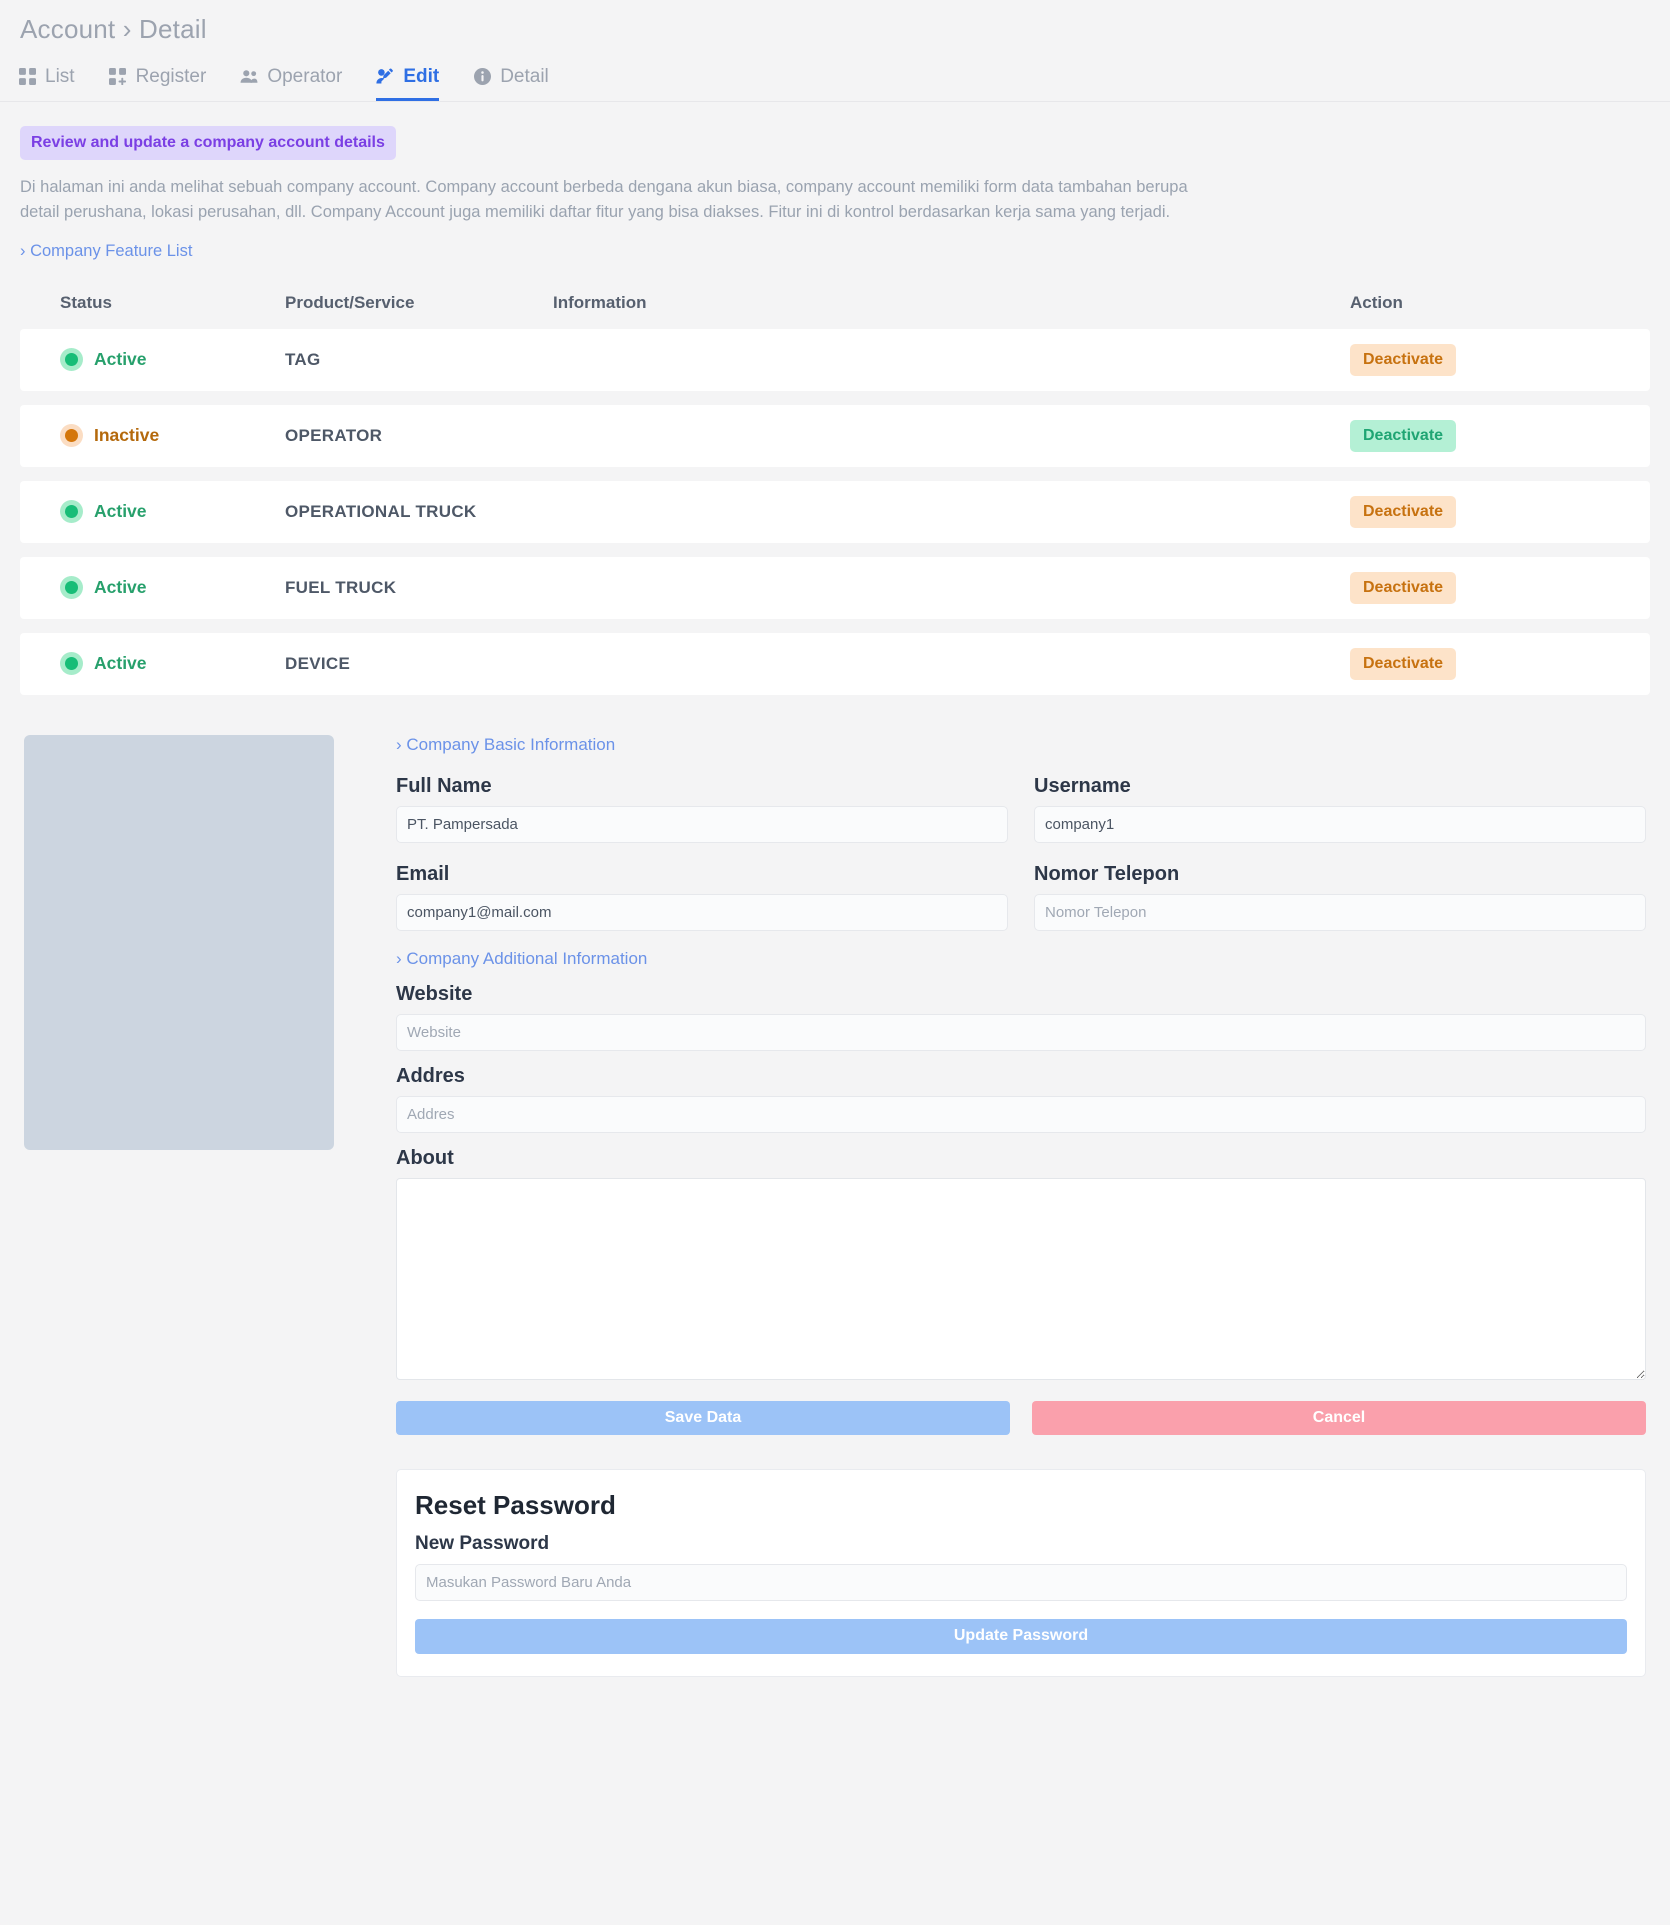 The image size is (1670, 1925). I want to click on address-input, so click(1021, 1114).